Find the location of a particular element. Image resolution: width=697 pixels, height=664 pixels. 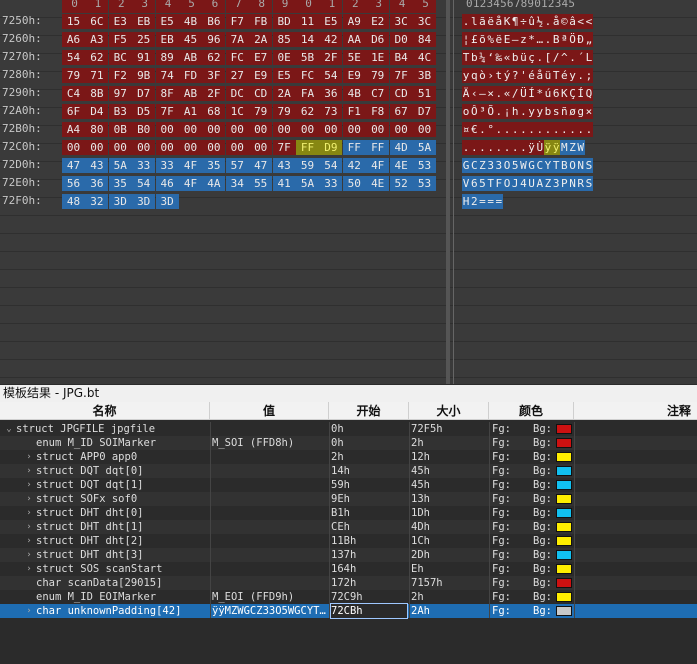

hex-byte-cell: CD is located at coordinates (261, 93).